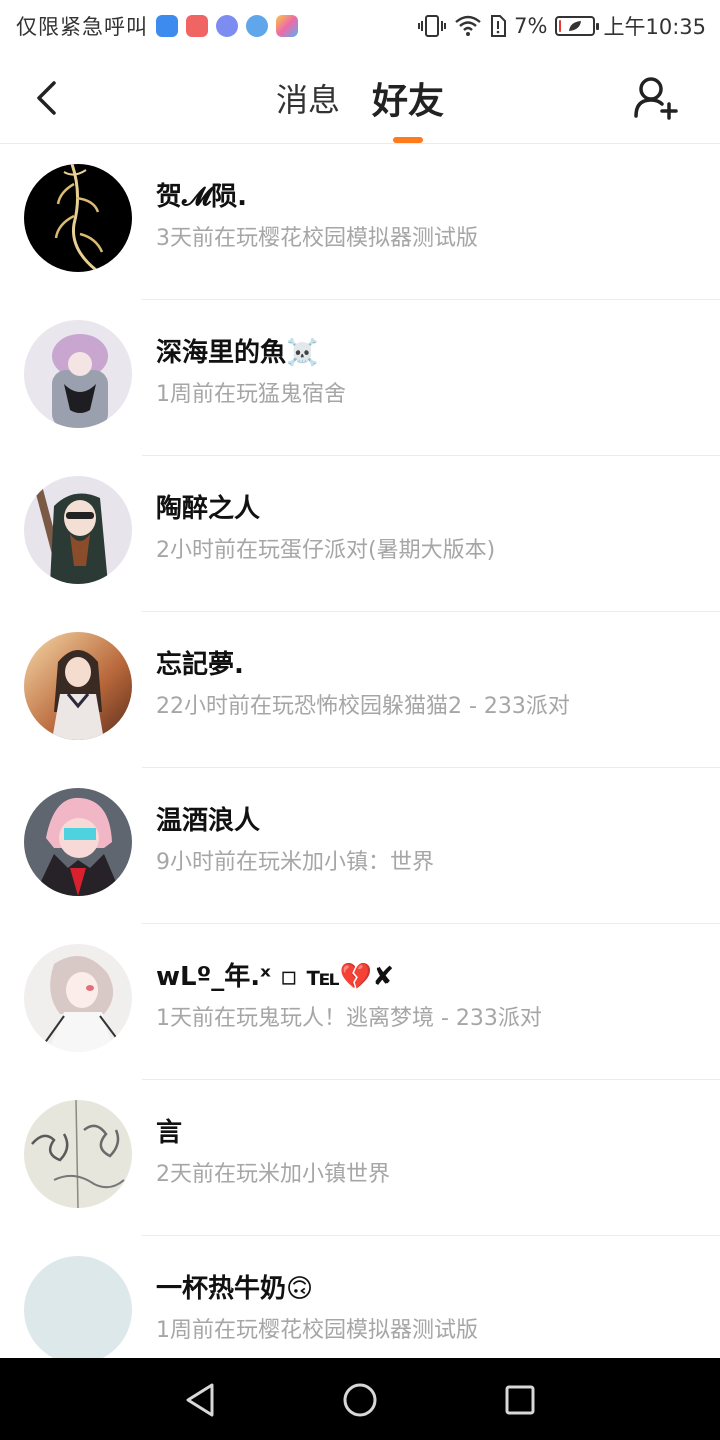 The width and height of the screenshot is (720, 1440). What do you see at coordinates (317, 1330) in the screenshot?
I see `friend-status: 1周前在玩樱花校园模拟器测试版` at bounding box center [317, 1330].